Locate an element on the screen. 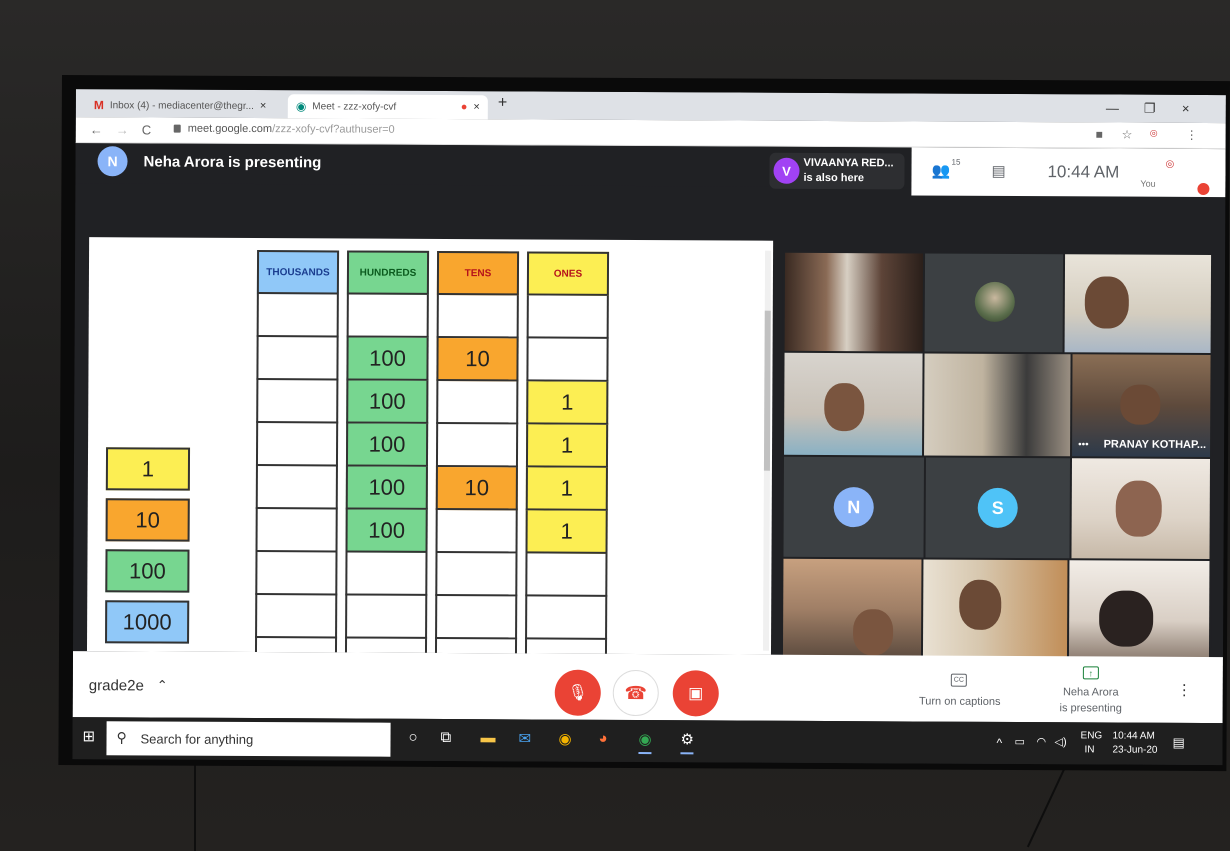  participant-tile-s: S is located at coordinates (998, 508).